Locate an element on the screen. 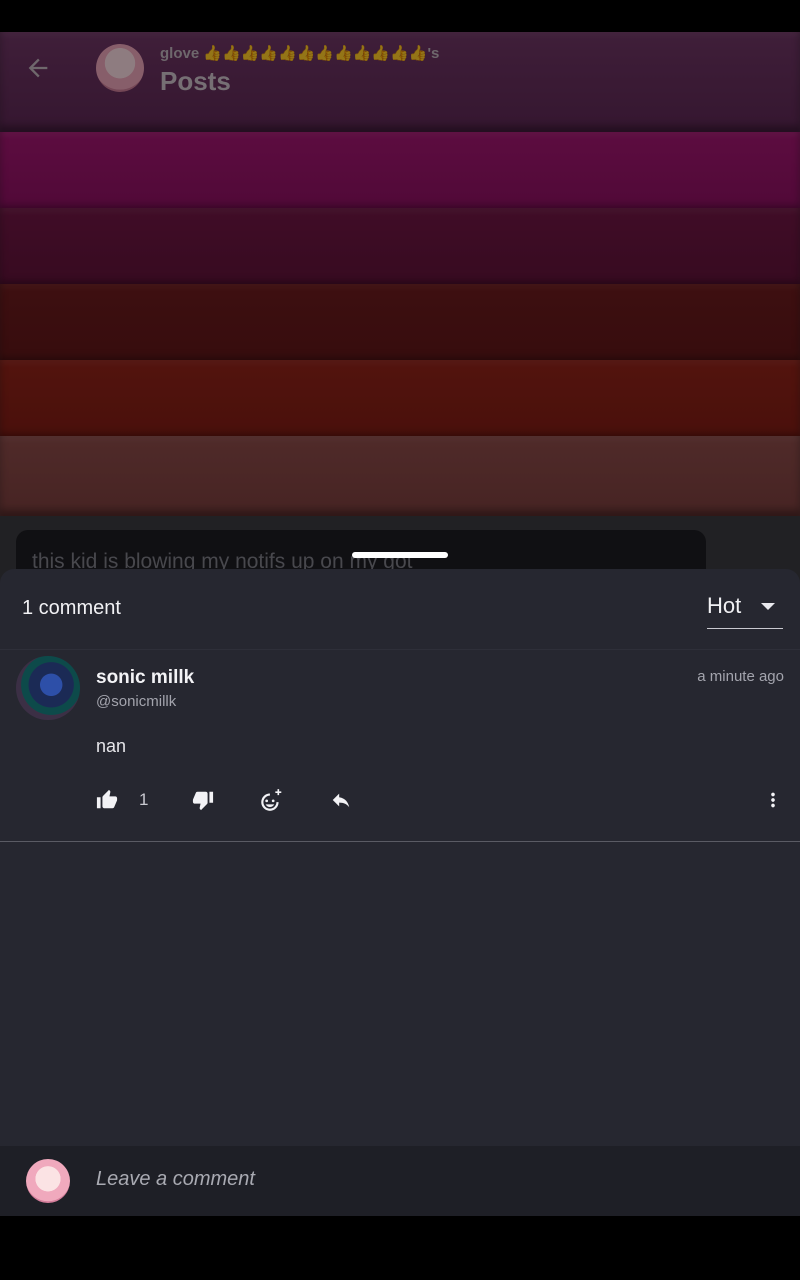 Image resolution: width=800 pixels, height=1280 pixels. sort-selected-value: Hot is located at coordinates (724, 605).